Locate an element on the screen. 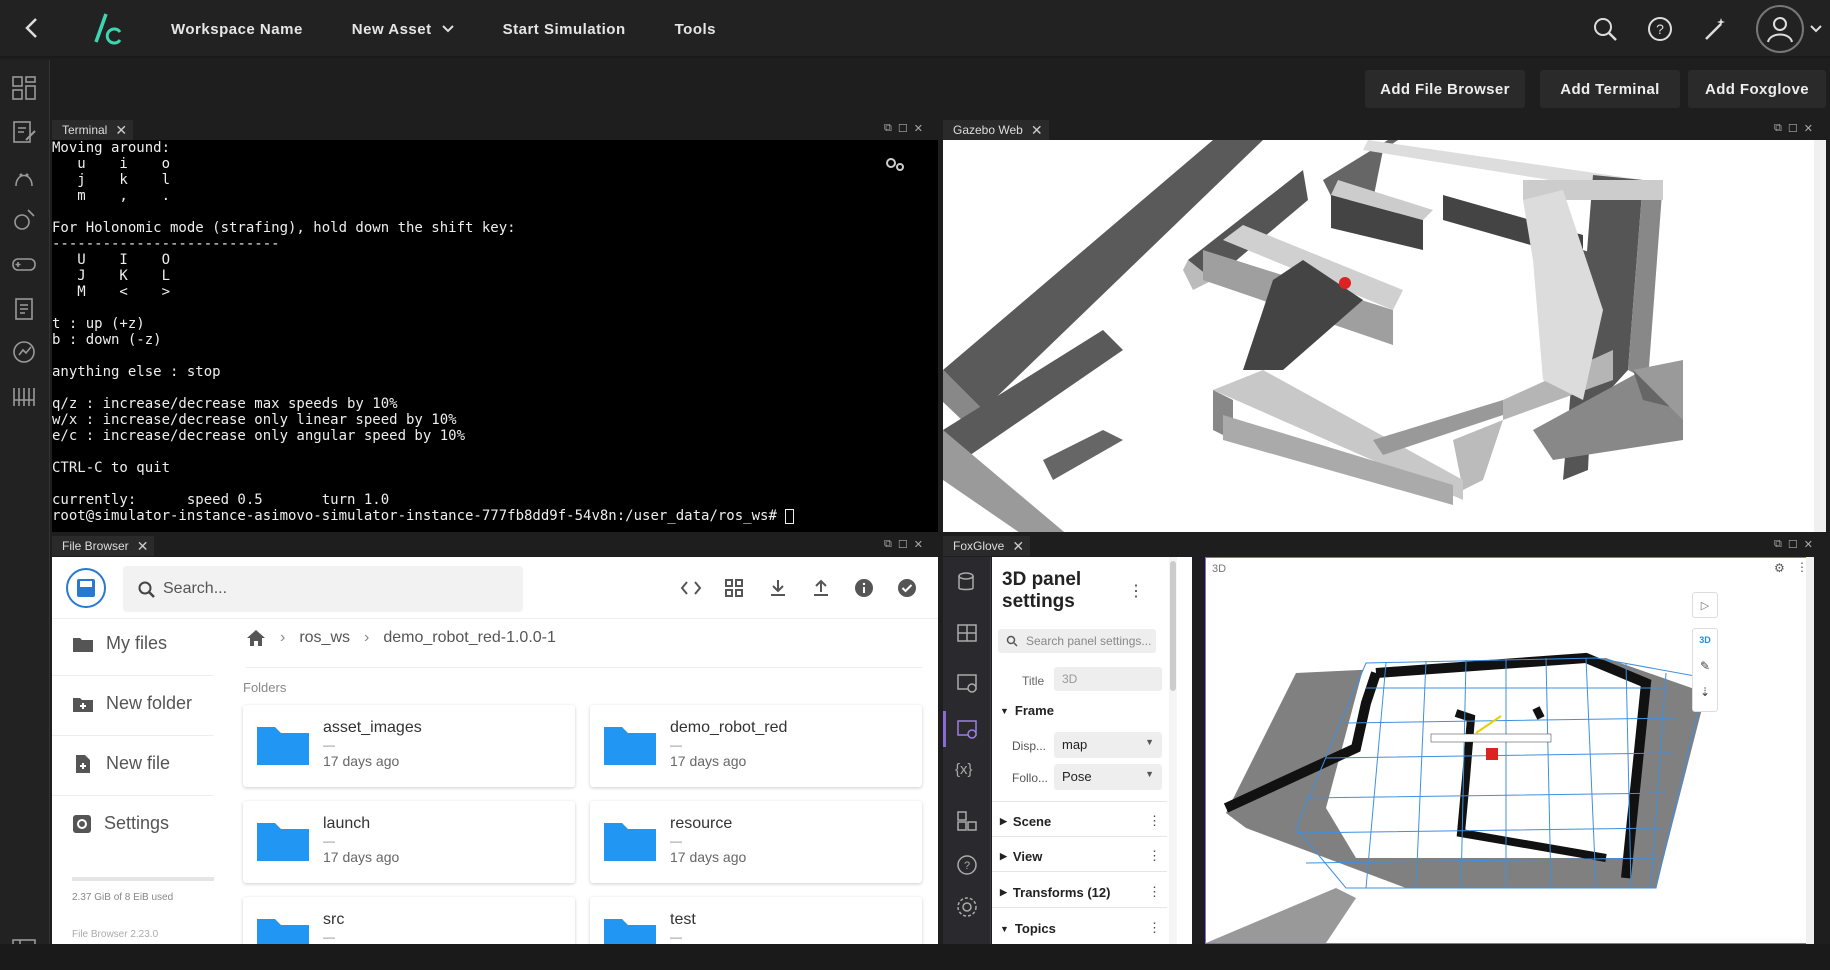 The height and width of the screenshot is (970, 1830). select-tool-icon: ▷ is located at coordinates (1705, 605).